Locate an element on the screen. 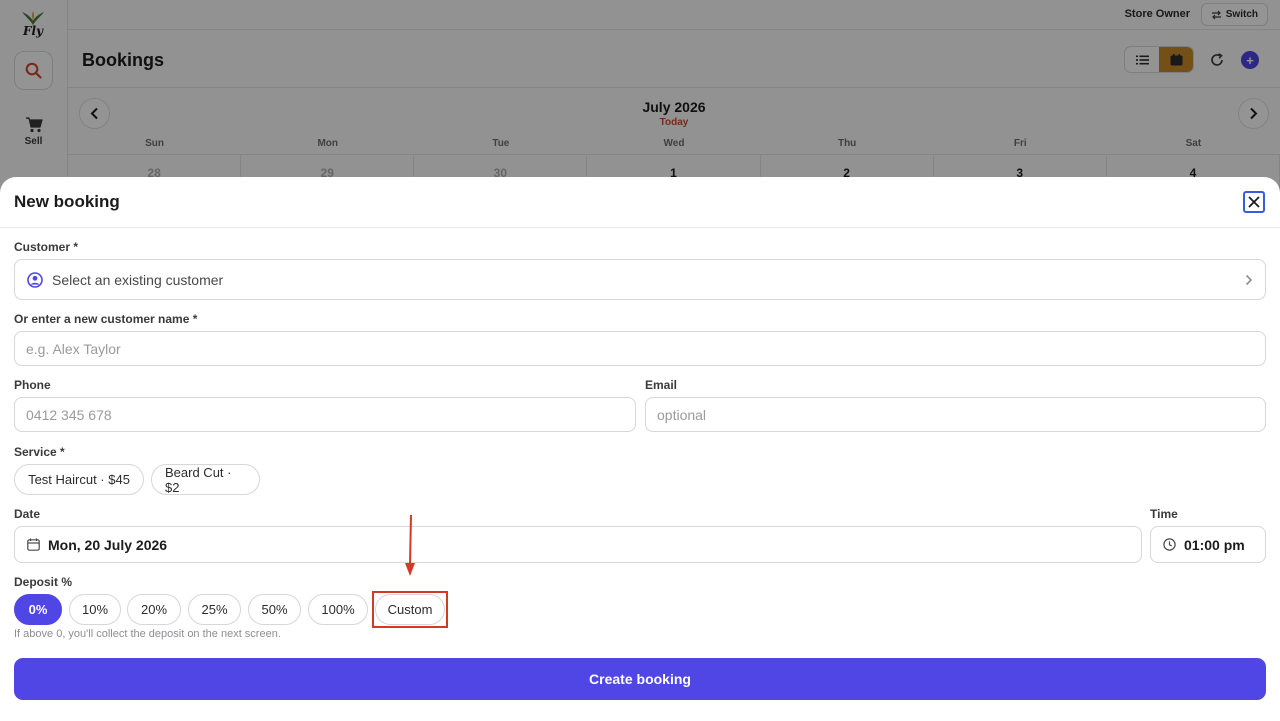  chevron-right-icon is located at coordinates (1249, 279).